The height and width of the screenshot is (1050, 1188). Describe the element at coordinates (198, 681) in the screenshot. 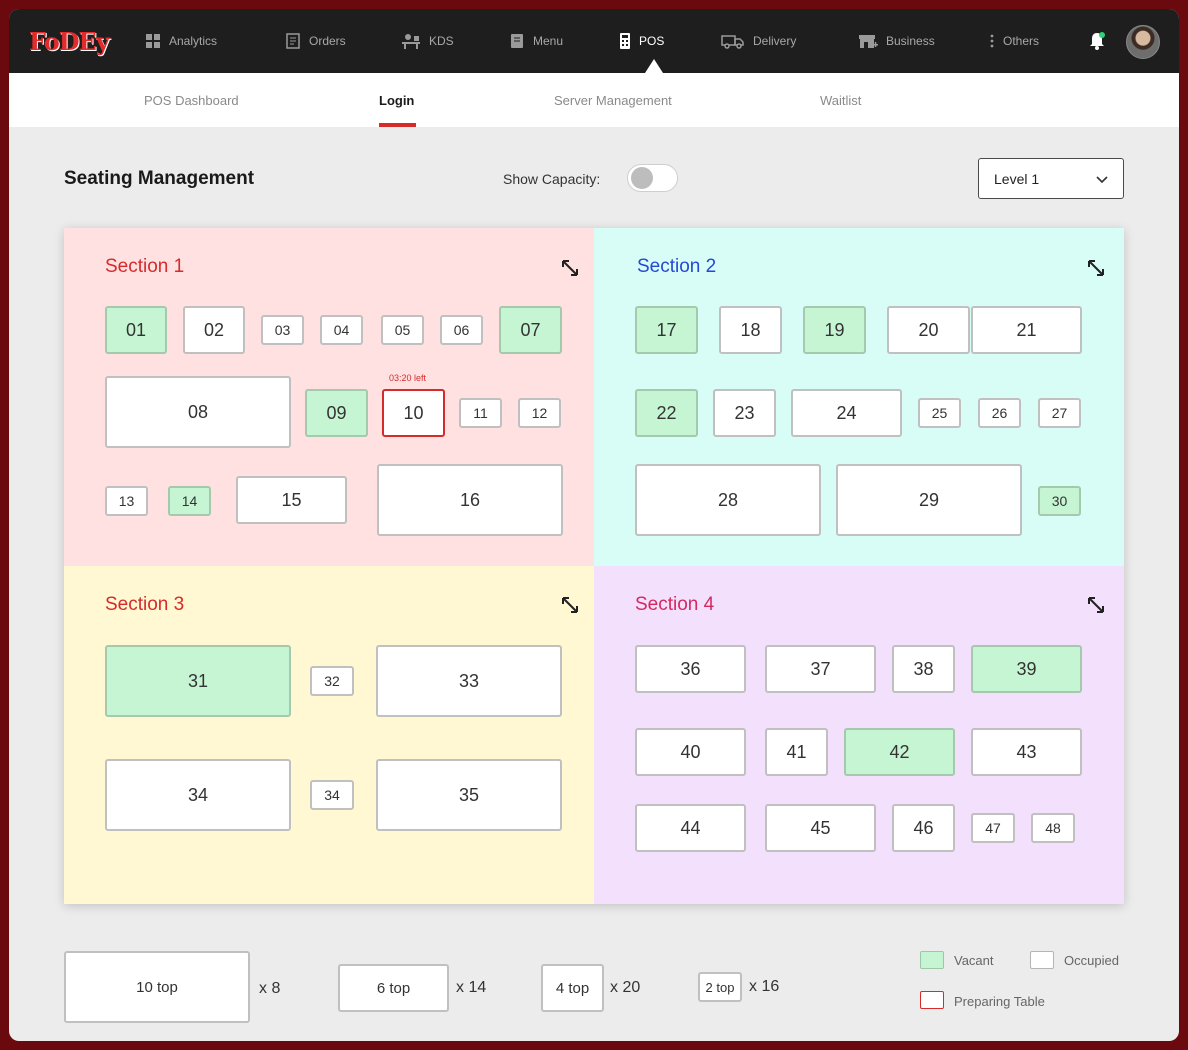

I see `table-31: 31` at that location.